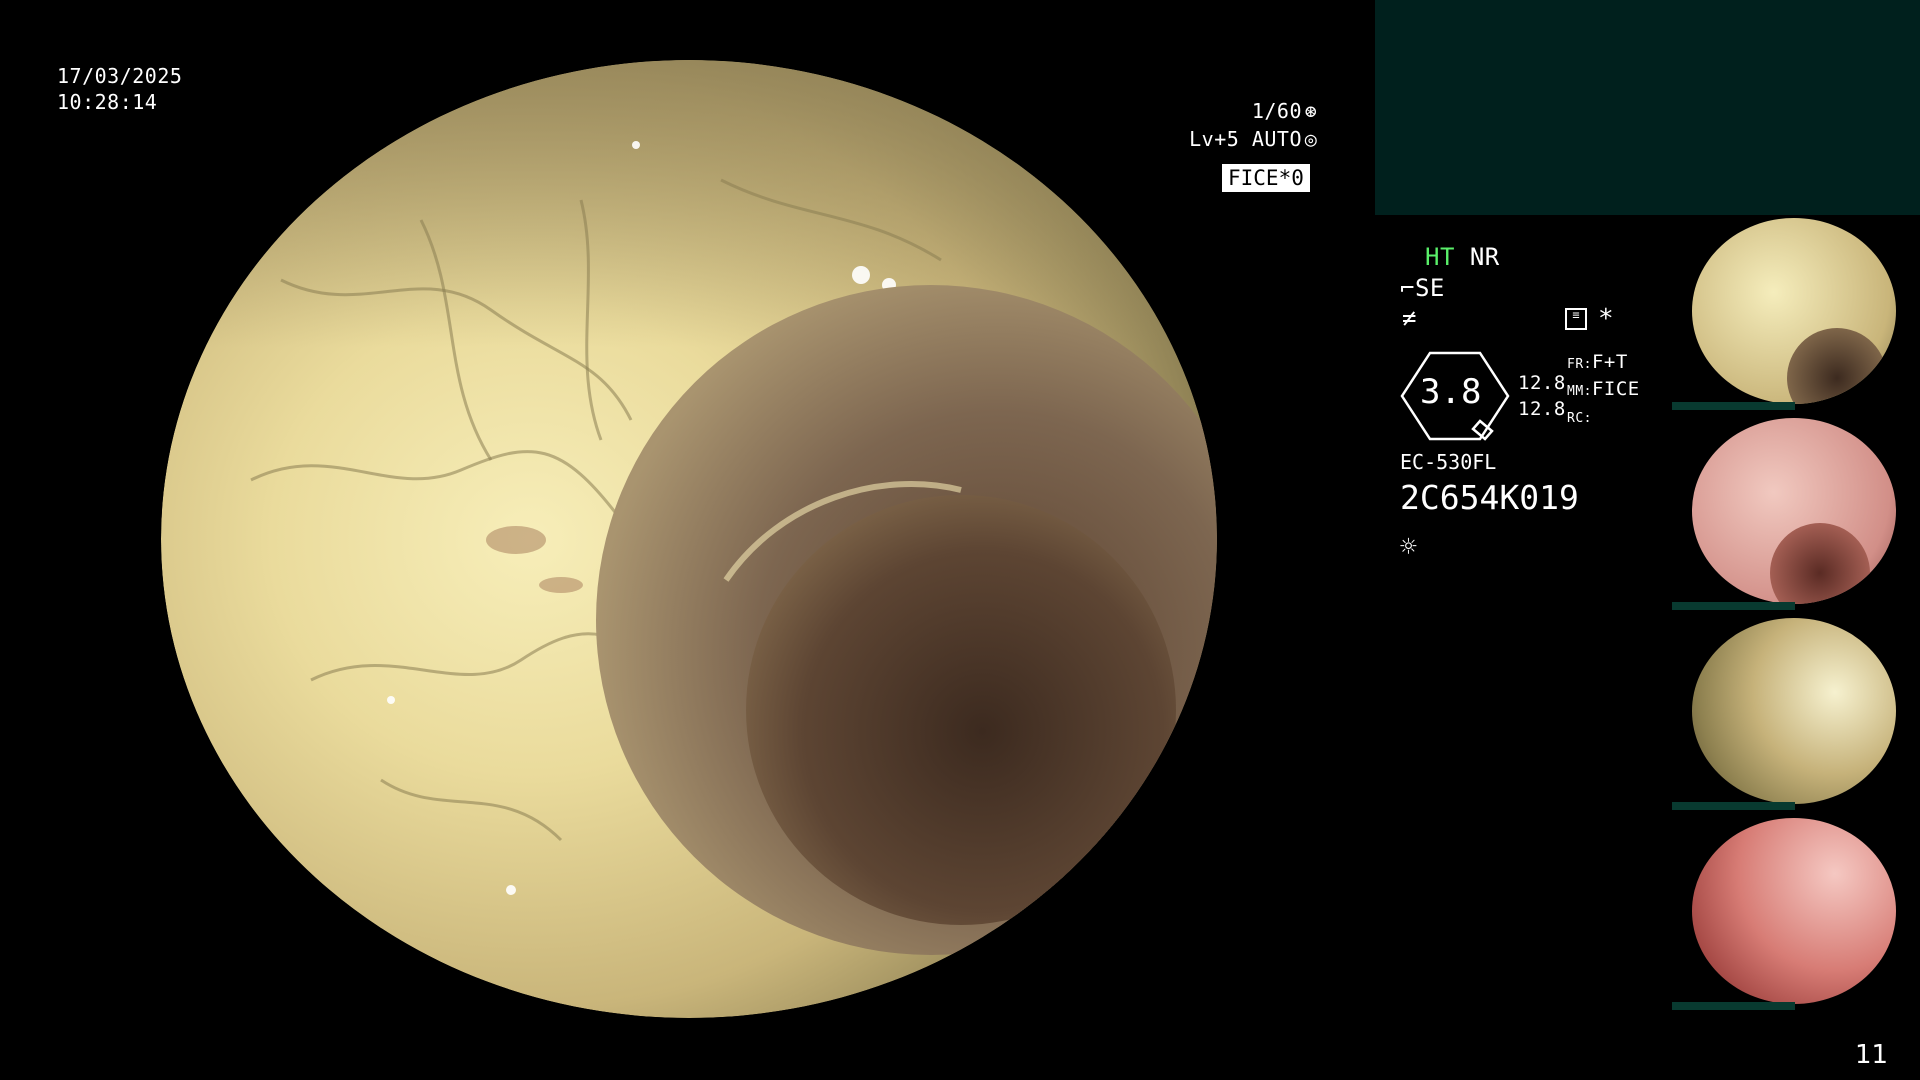 This screenshot has height=1080, width=1920. Describe the element at coordinates (1609, 362) in the screenshot. I see `fr-value: F+T` at that location.